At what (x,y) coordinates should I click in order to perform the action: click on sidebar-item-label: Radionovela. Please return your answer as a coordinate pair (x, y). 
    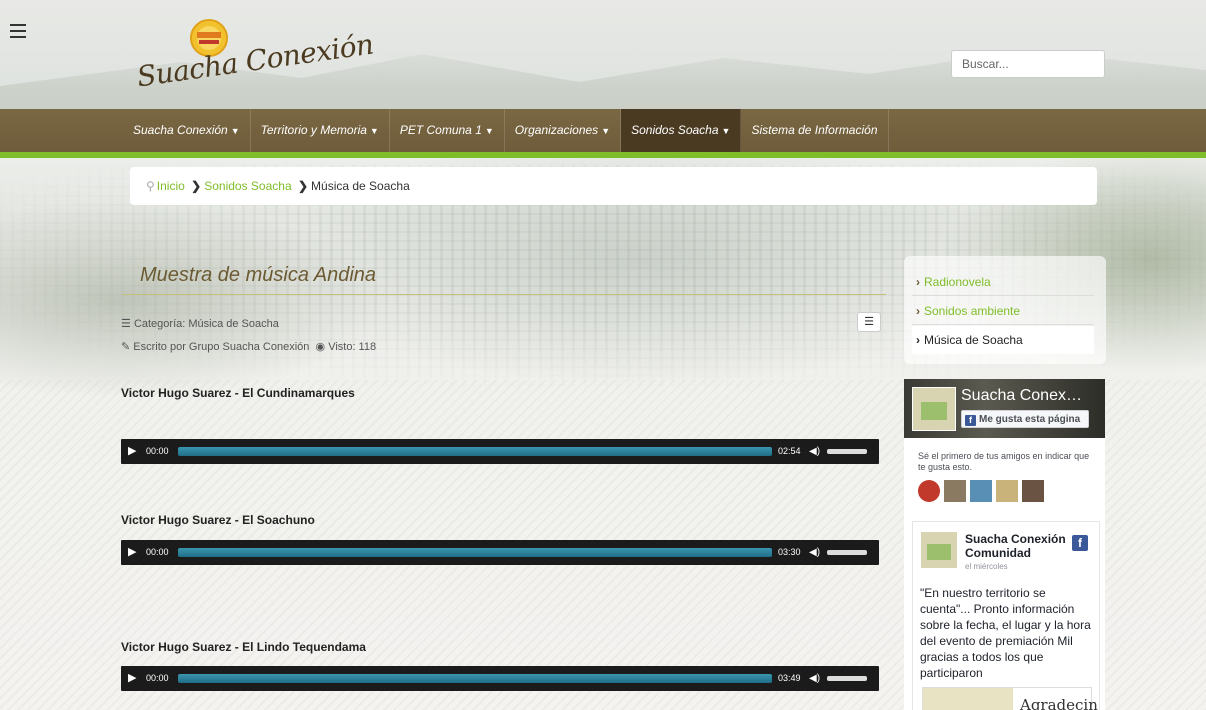
    Looking at the image, I should click on (957, 282).